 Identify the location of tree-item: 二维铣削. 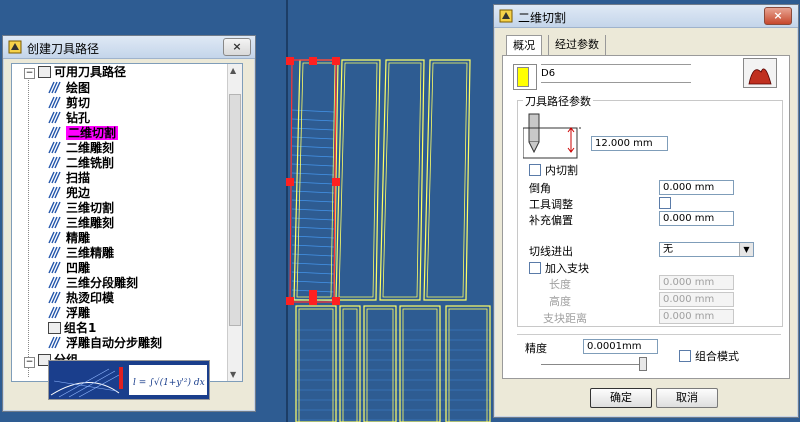
(81, 163).